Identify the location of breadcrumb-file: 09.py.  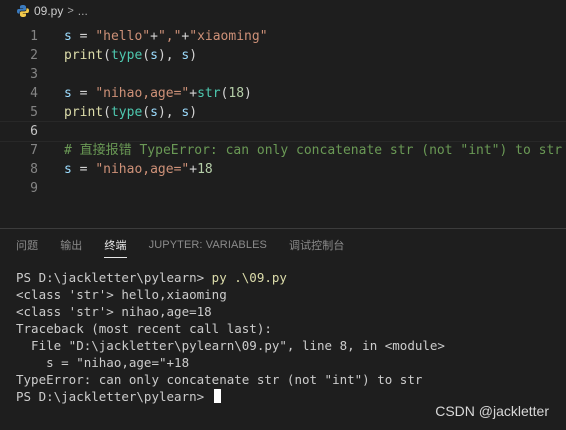
(48, 11).